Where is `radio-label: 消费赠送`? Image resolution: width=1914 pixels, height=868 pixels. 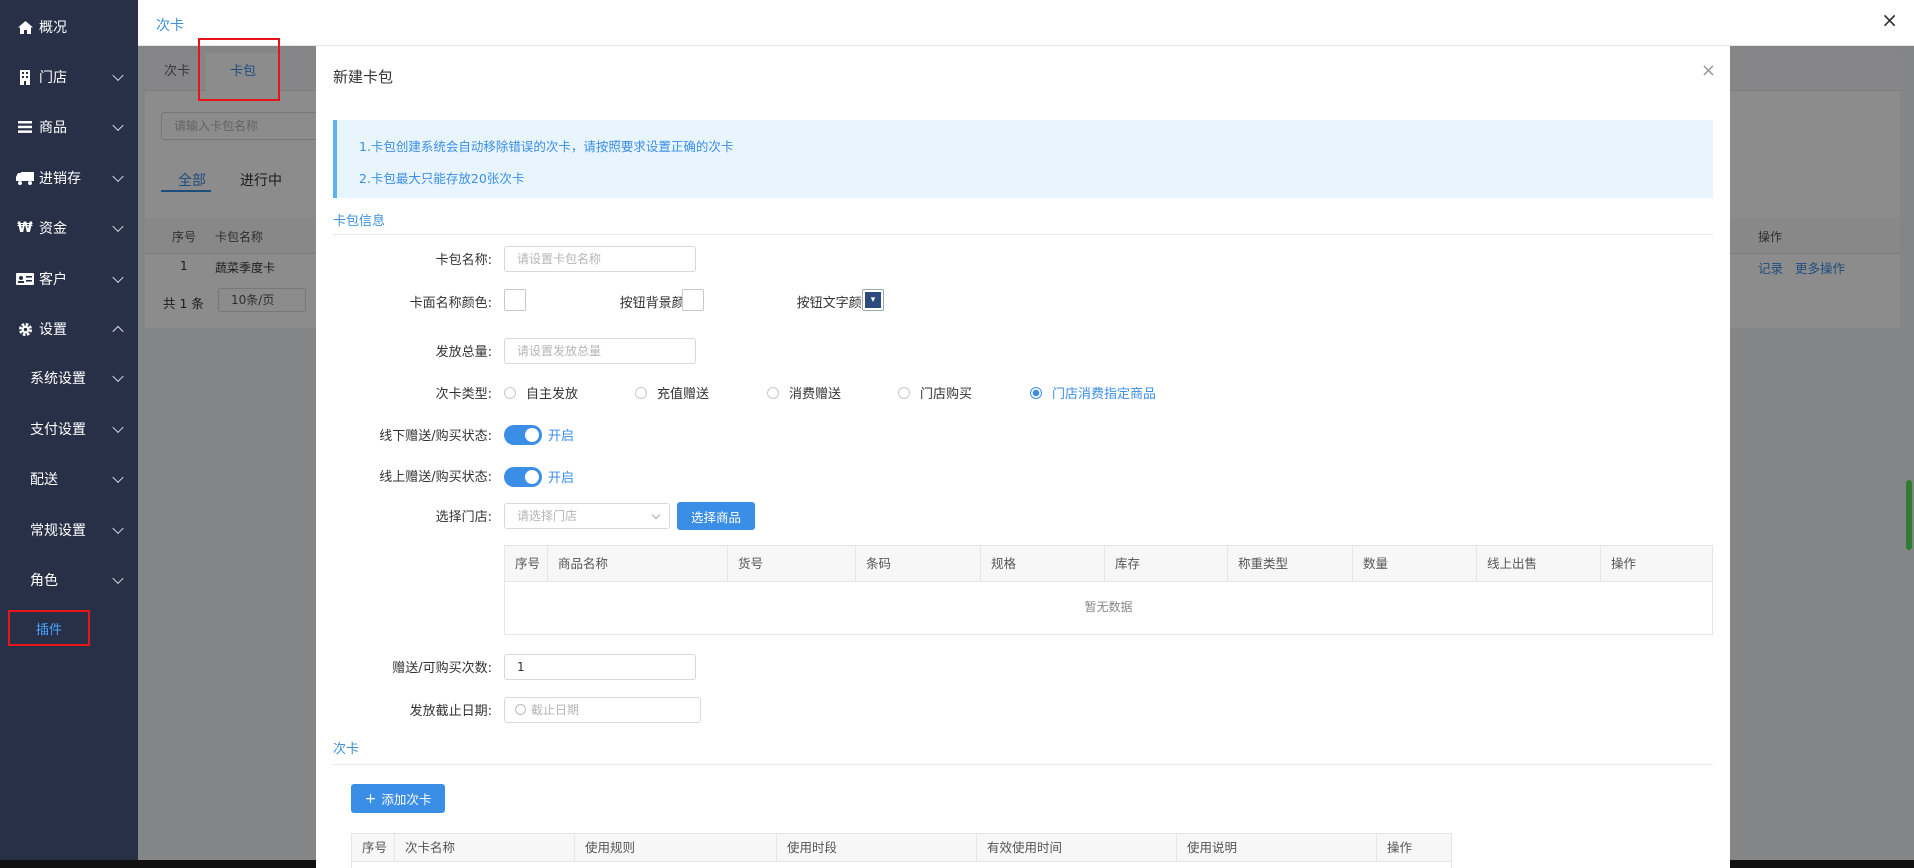 radio-label: 消费赠送 is located at coordinates (815, 394).